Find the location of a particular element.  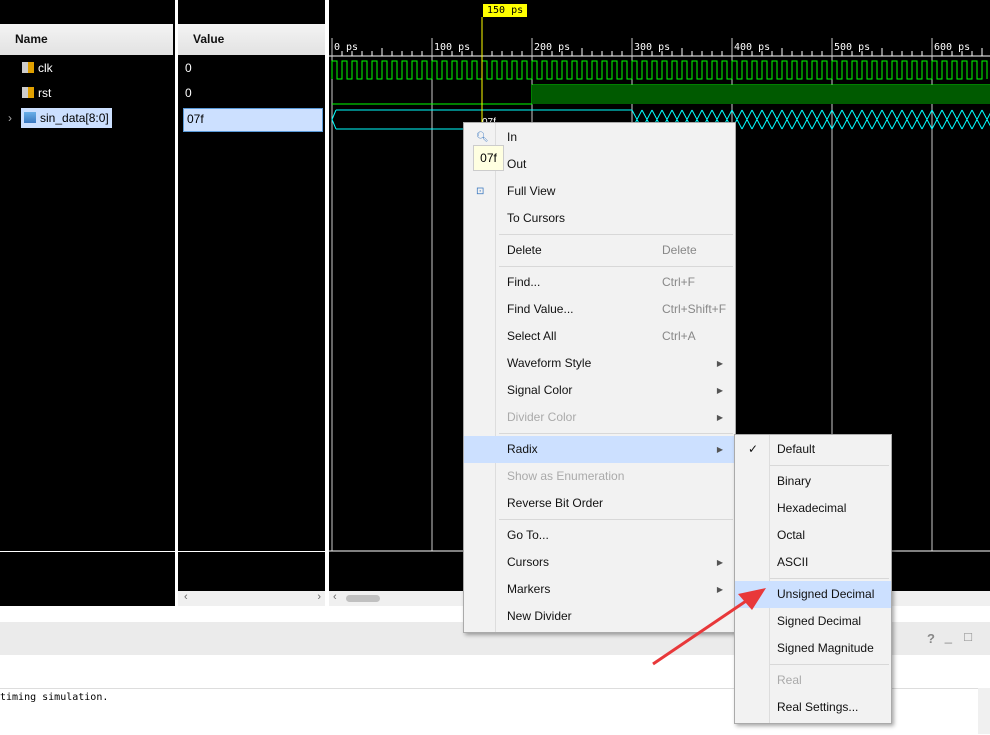

scrollbar-thumb is located at coordinates (363, 598).